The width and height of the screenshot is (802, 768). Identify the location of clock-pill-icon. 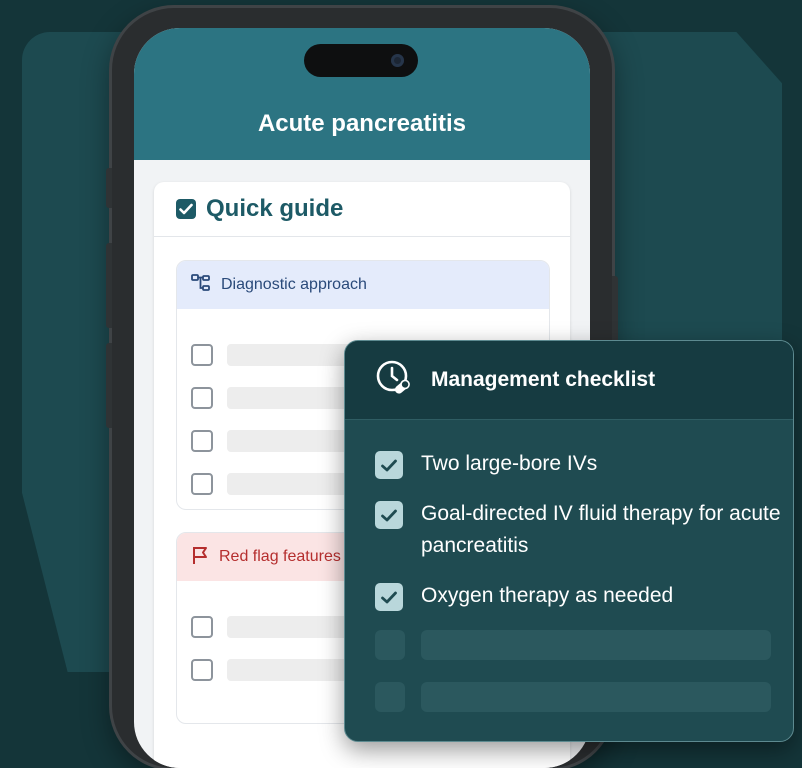
(394, 380).